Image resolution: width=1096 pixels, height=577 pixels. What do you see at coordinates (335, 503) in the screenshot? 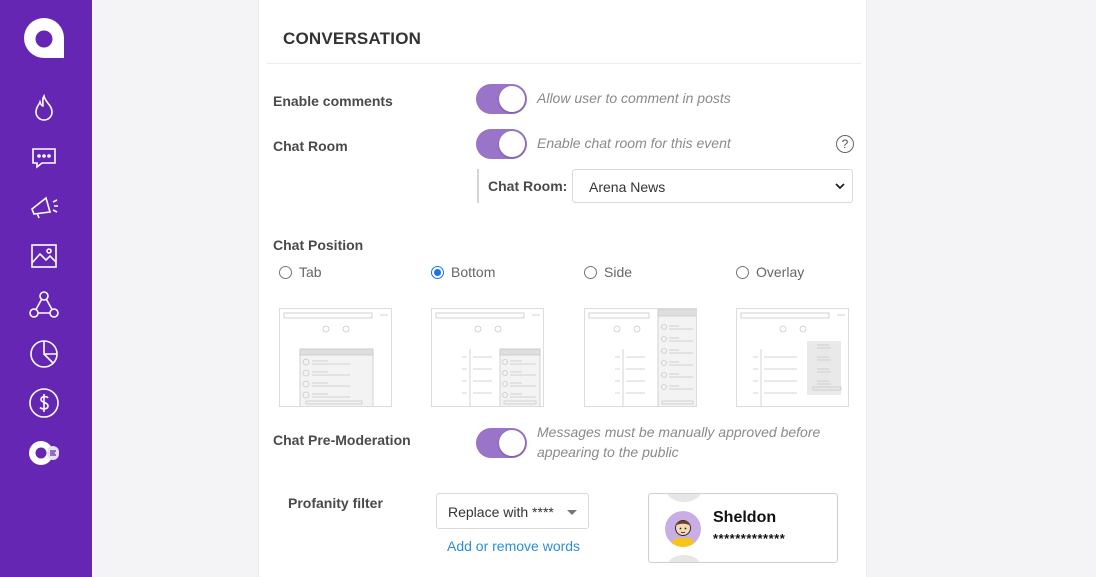
I see `profanity-filter-label: Profanity filter` at bounding box center [335, 503].